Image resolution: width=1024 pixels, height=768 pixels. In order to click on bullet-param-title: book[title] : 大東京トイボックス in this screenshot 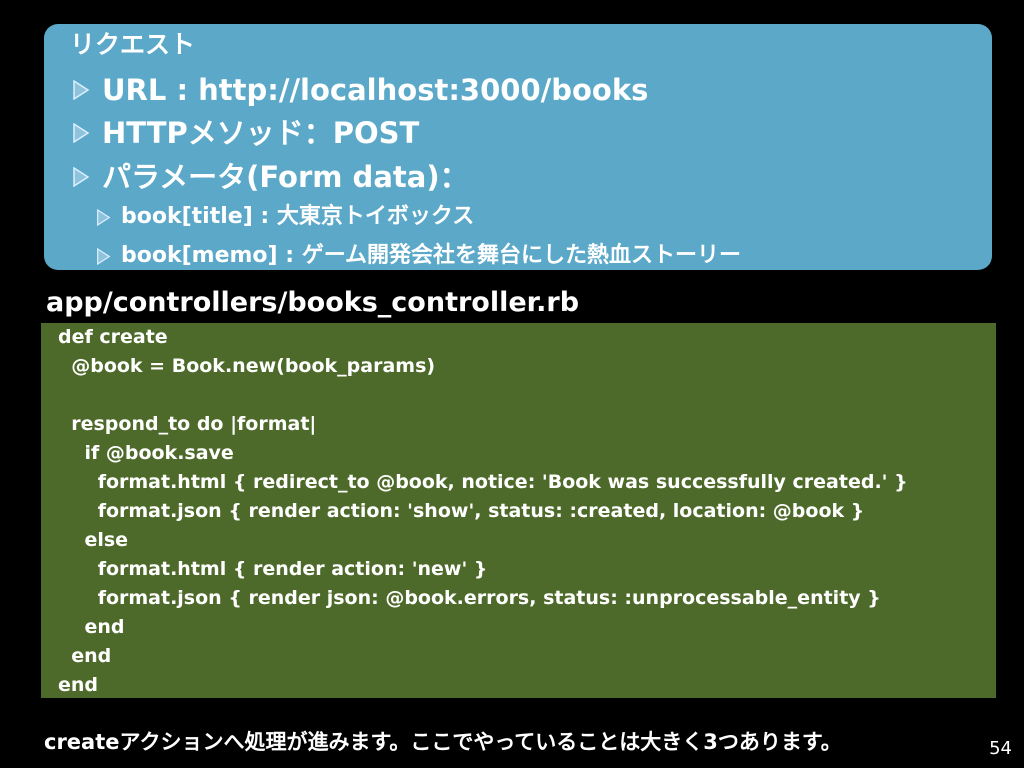, I will do `click(285, 217)`.